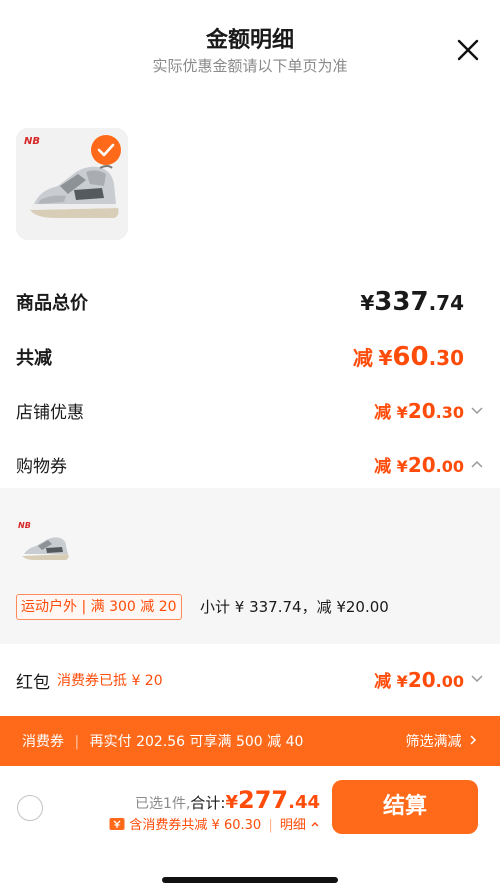  What do you see at coordinates (34, 358) in the screenshot?
I see `total-discount-label: 共减` at bounding box center [34, 358].